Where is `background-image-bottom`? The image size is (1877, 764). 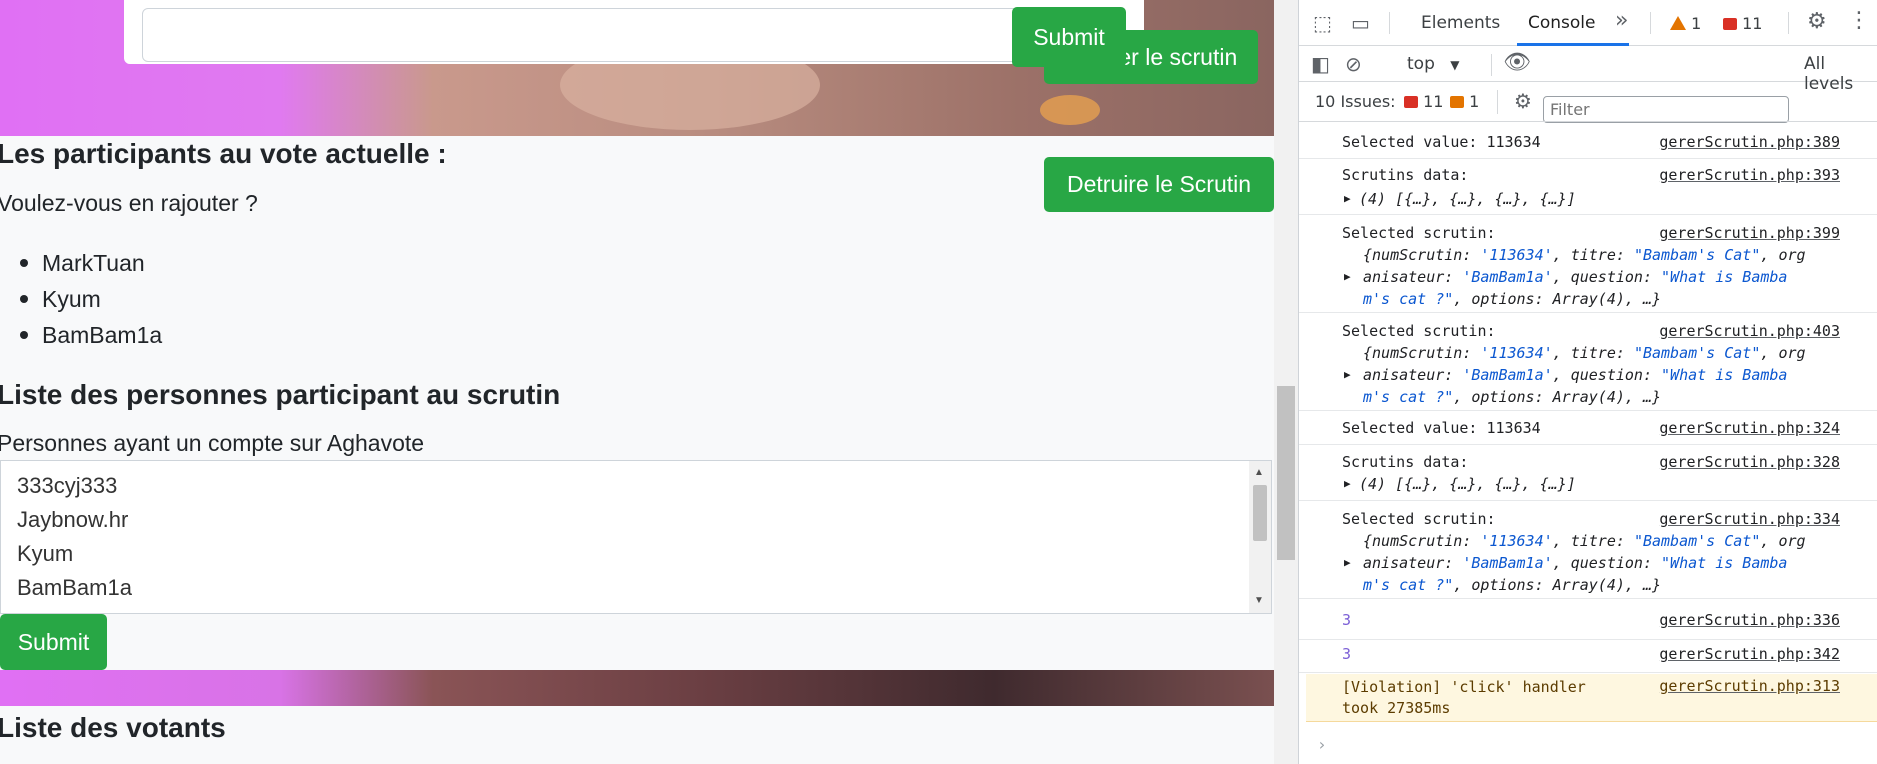
background-image-bottom is located at coordinates (637, 688).